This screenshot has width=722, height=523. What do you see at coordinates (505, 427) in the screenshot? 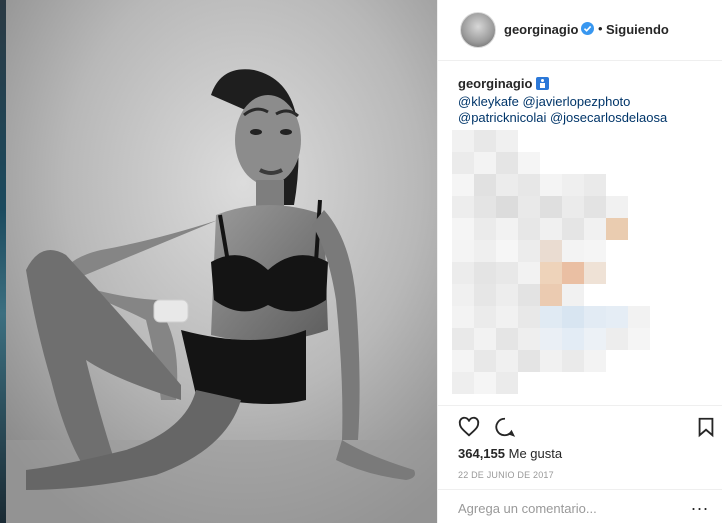
I see `comment-icon` at bounding box center [505, 427].